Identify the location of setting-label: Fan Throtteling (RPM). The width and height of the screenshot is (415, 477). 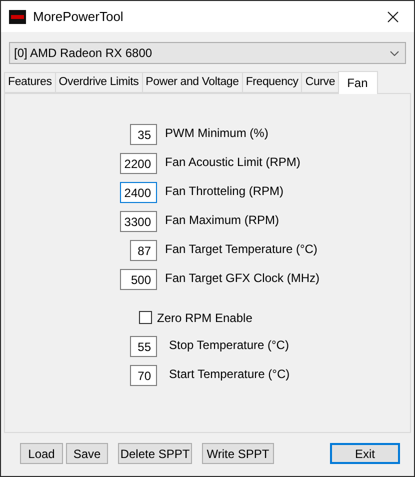
(224, 191).